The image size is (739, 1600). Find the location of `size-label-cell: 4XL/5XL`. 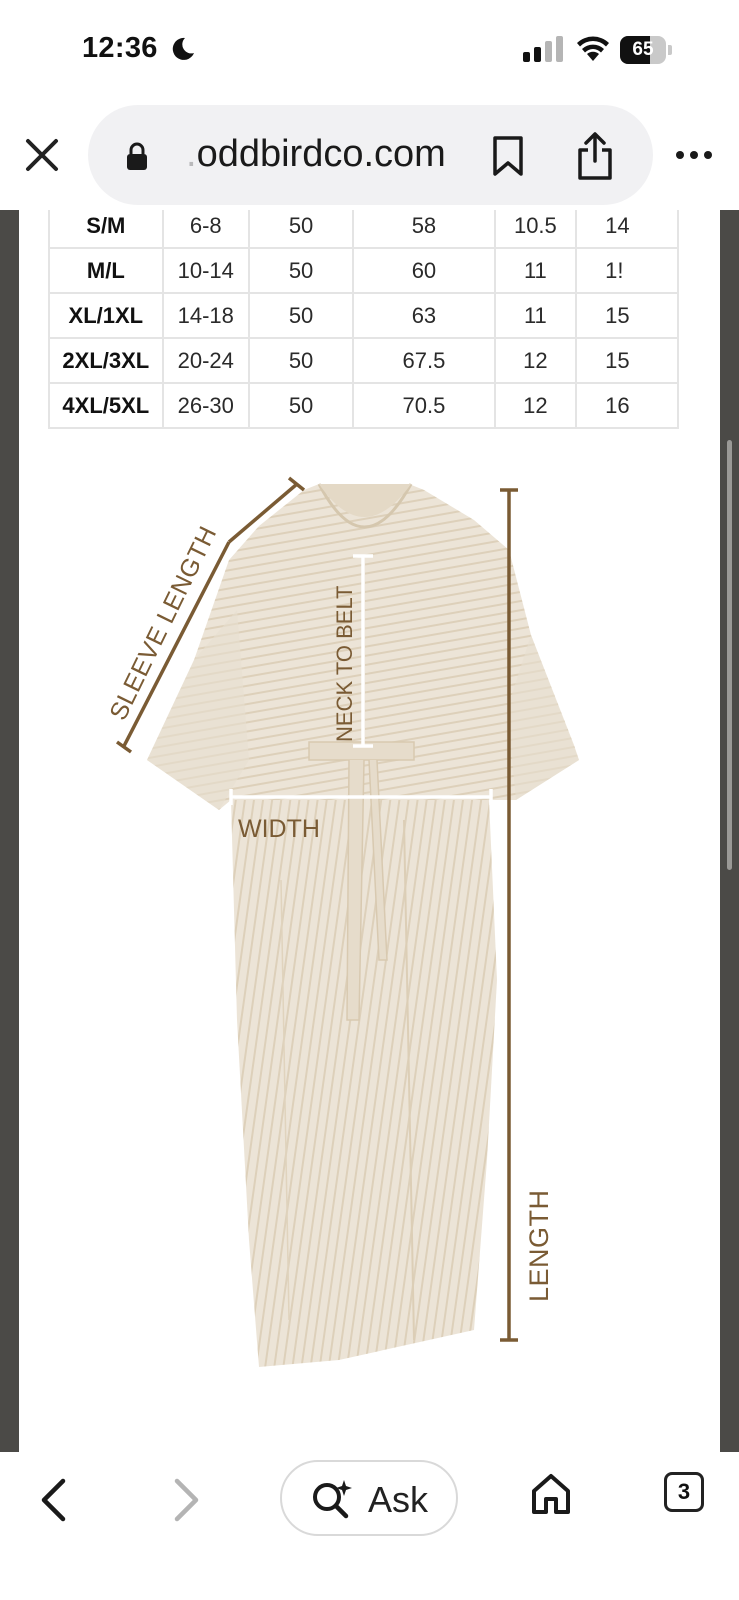

size-label-cell: 4XL/5XL is located at coordinates (106, 405).